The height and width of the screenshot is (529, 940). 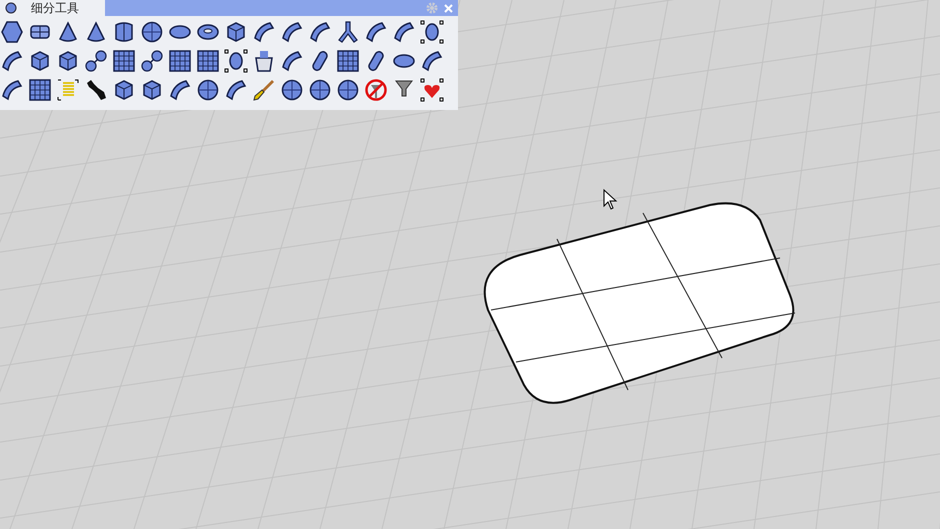 I want to click on brush-icon, so click(x=264, y=90).